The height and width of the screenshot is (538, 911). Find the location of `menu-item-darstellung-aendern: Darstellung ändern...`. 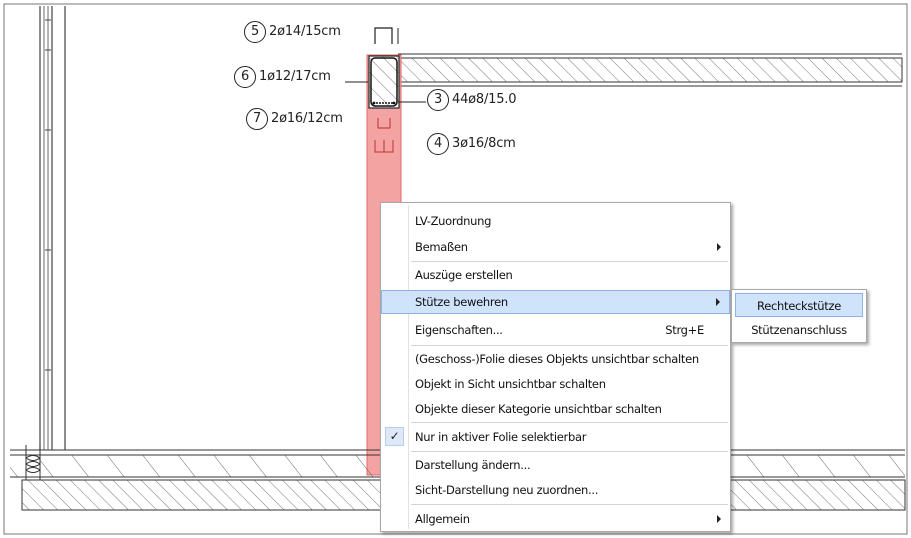

menu-item-darstellung-aendern: Darstellung ändern... is located at coordinates (555, 465).